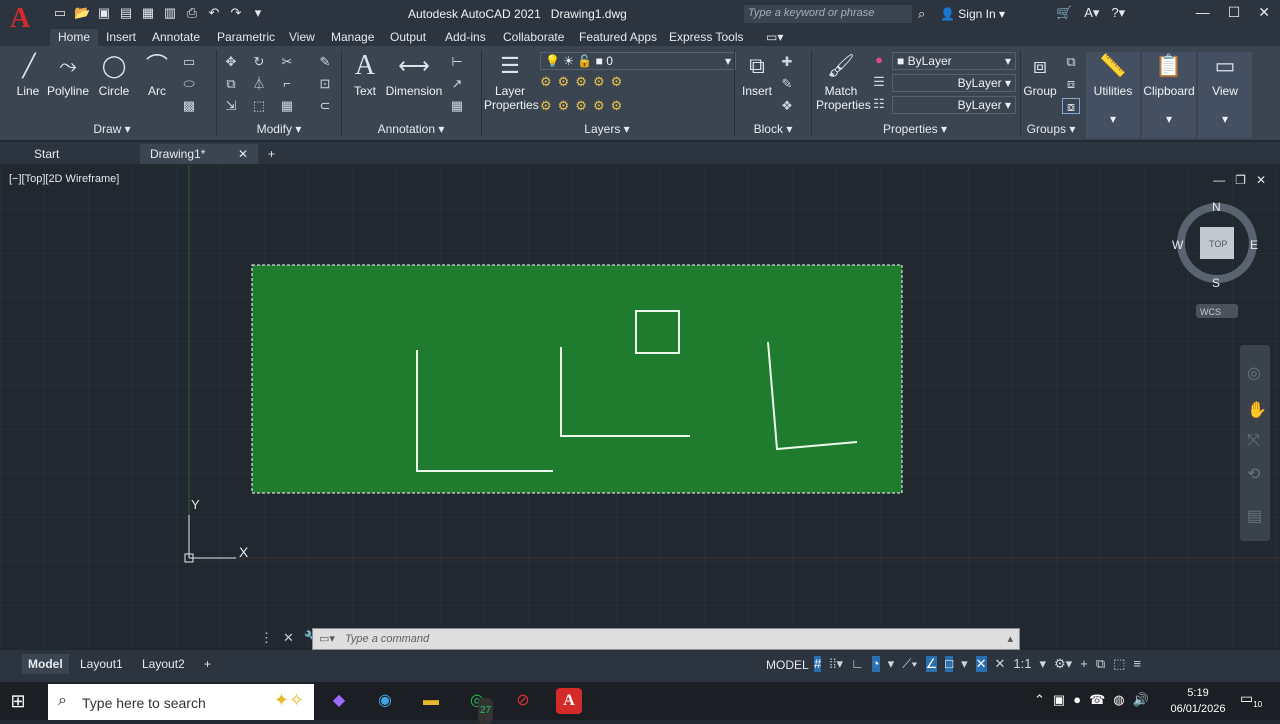  Describe the element at coordinates (176, 37) in the screenshot. I see `tab-annotate: Annotate` at that location.